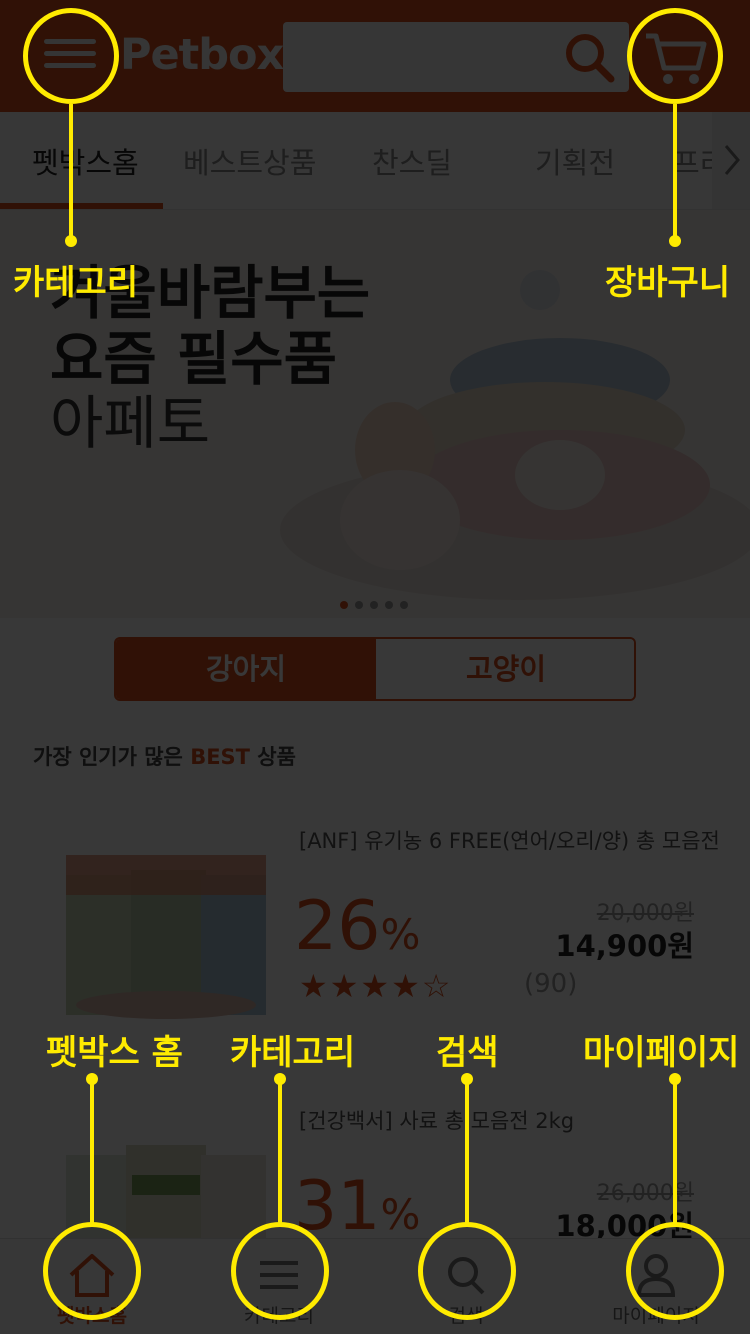 The width and height of the screenshot is (750, 1334). Describe the element at coordinates (81, 206) in the screenshot. I see `active-tab-indicator` at that location.